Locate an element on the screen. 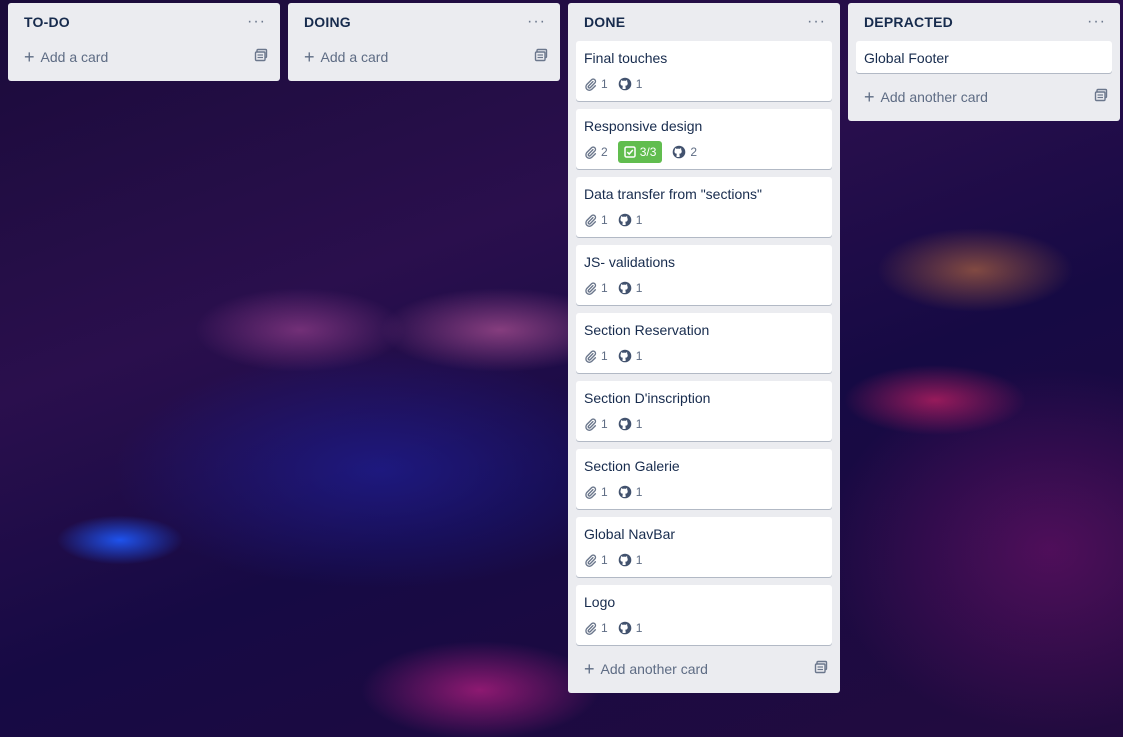 This screenshot has width=1123, height=737. card-title: Section Reservation is located at coordinates (647, 330).